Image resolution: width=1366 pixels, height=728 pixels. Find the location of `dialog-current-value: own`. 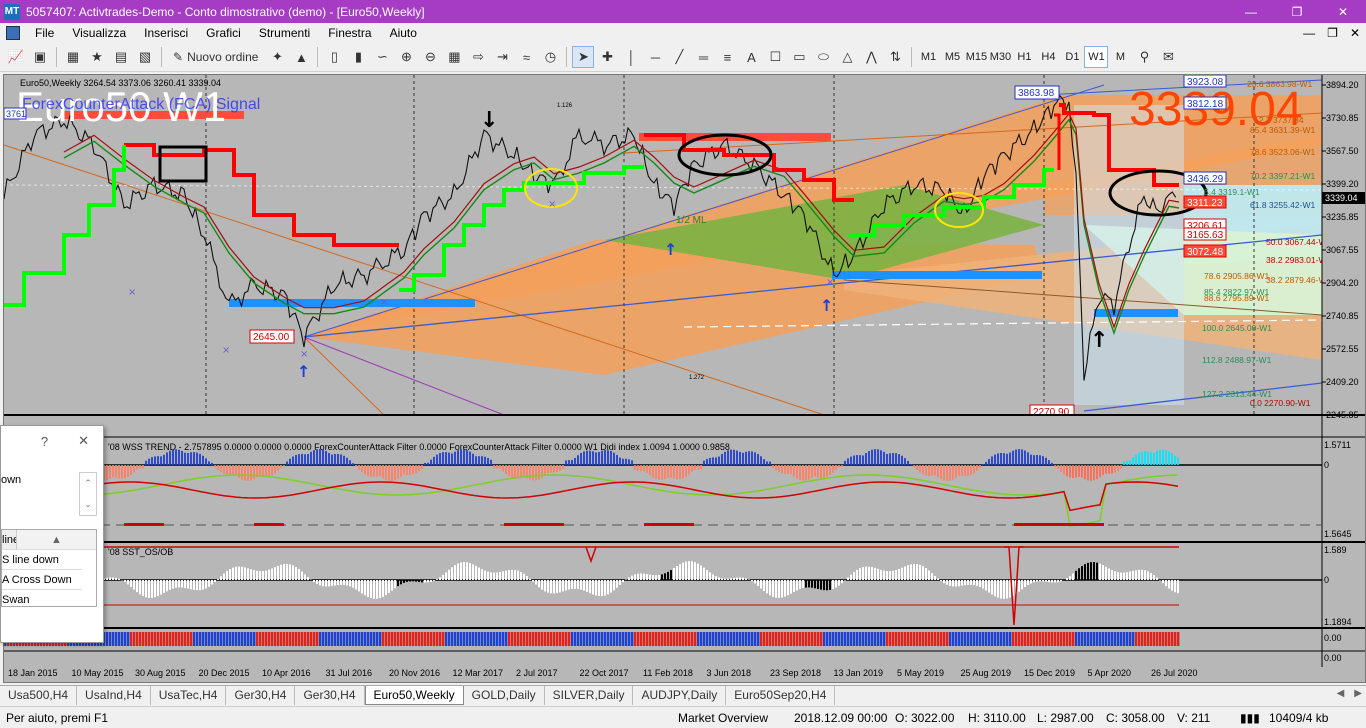

dialog-current-value: own is located at coordinates (11, 480).